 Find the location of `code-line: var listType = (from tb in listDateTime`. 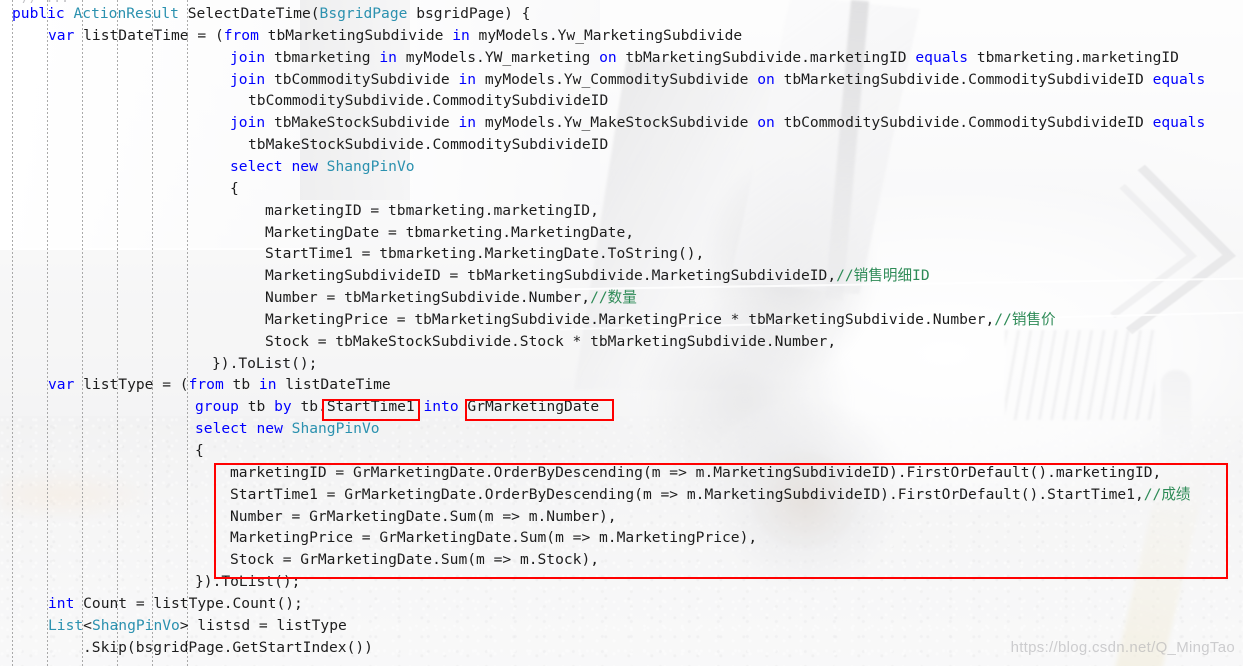

code-line: var listType = (from tb in listDateTime is located at coordinates (219, 385).